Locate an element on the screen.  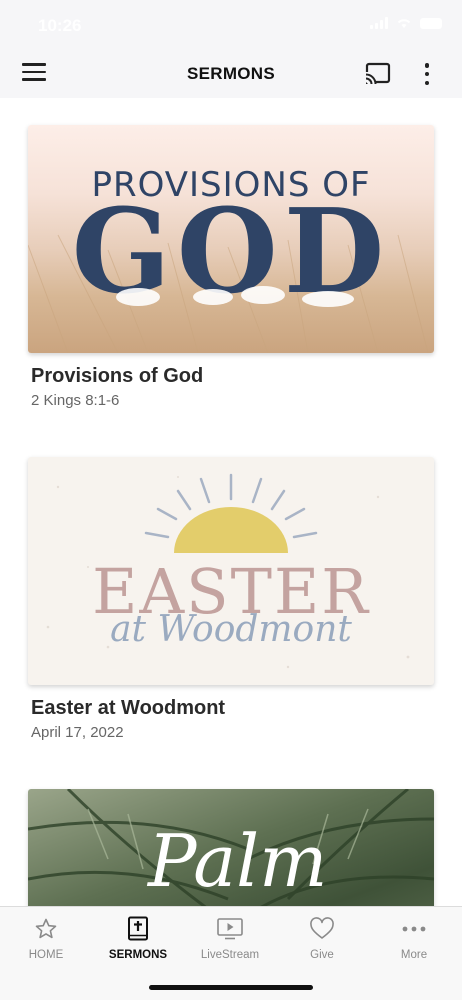
sermon-title: Provisions of God is located at coordinates (232, 376).